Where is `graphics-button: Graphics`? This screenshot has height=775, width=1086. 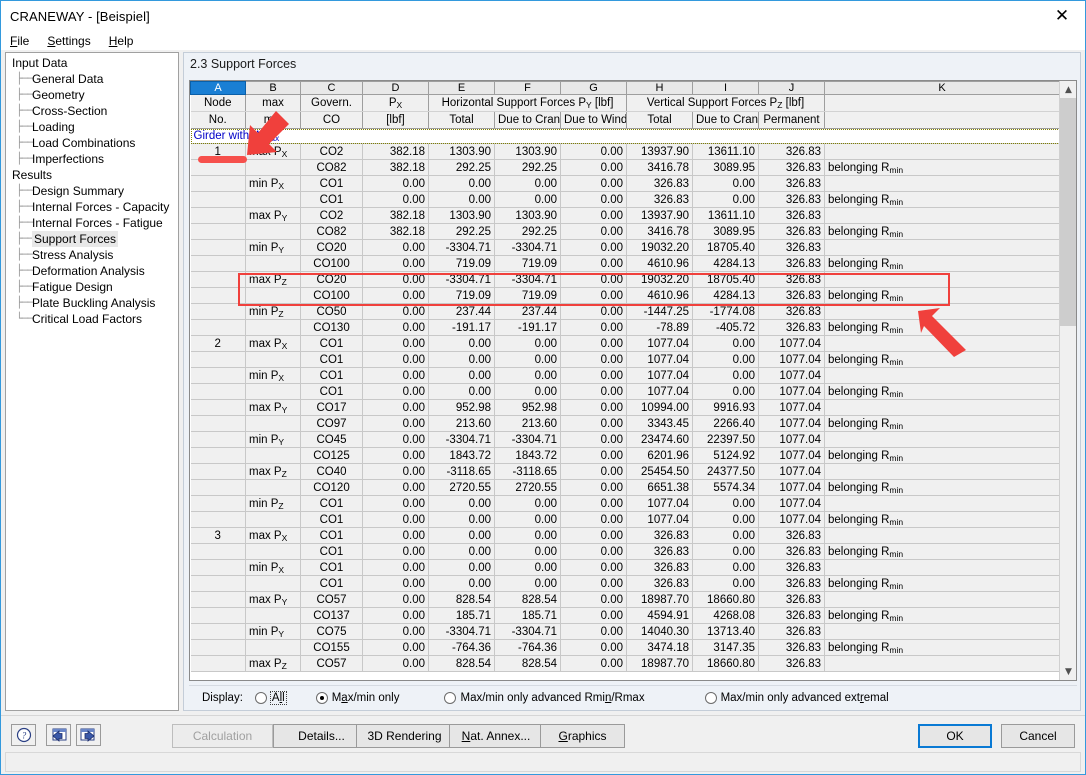
graphics-button: Graphics is located at coordinates (582, 736).